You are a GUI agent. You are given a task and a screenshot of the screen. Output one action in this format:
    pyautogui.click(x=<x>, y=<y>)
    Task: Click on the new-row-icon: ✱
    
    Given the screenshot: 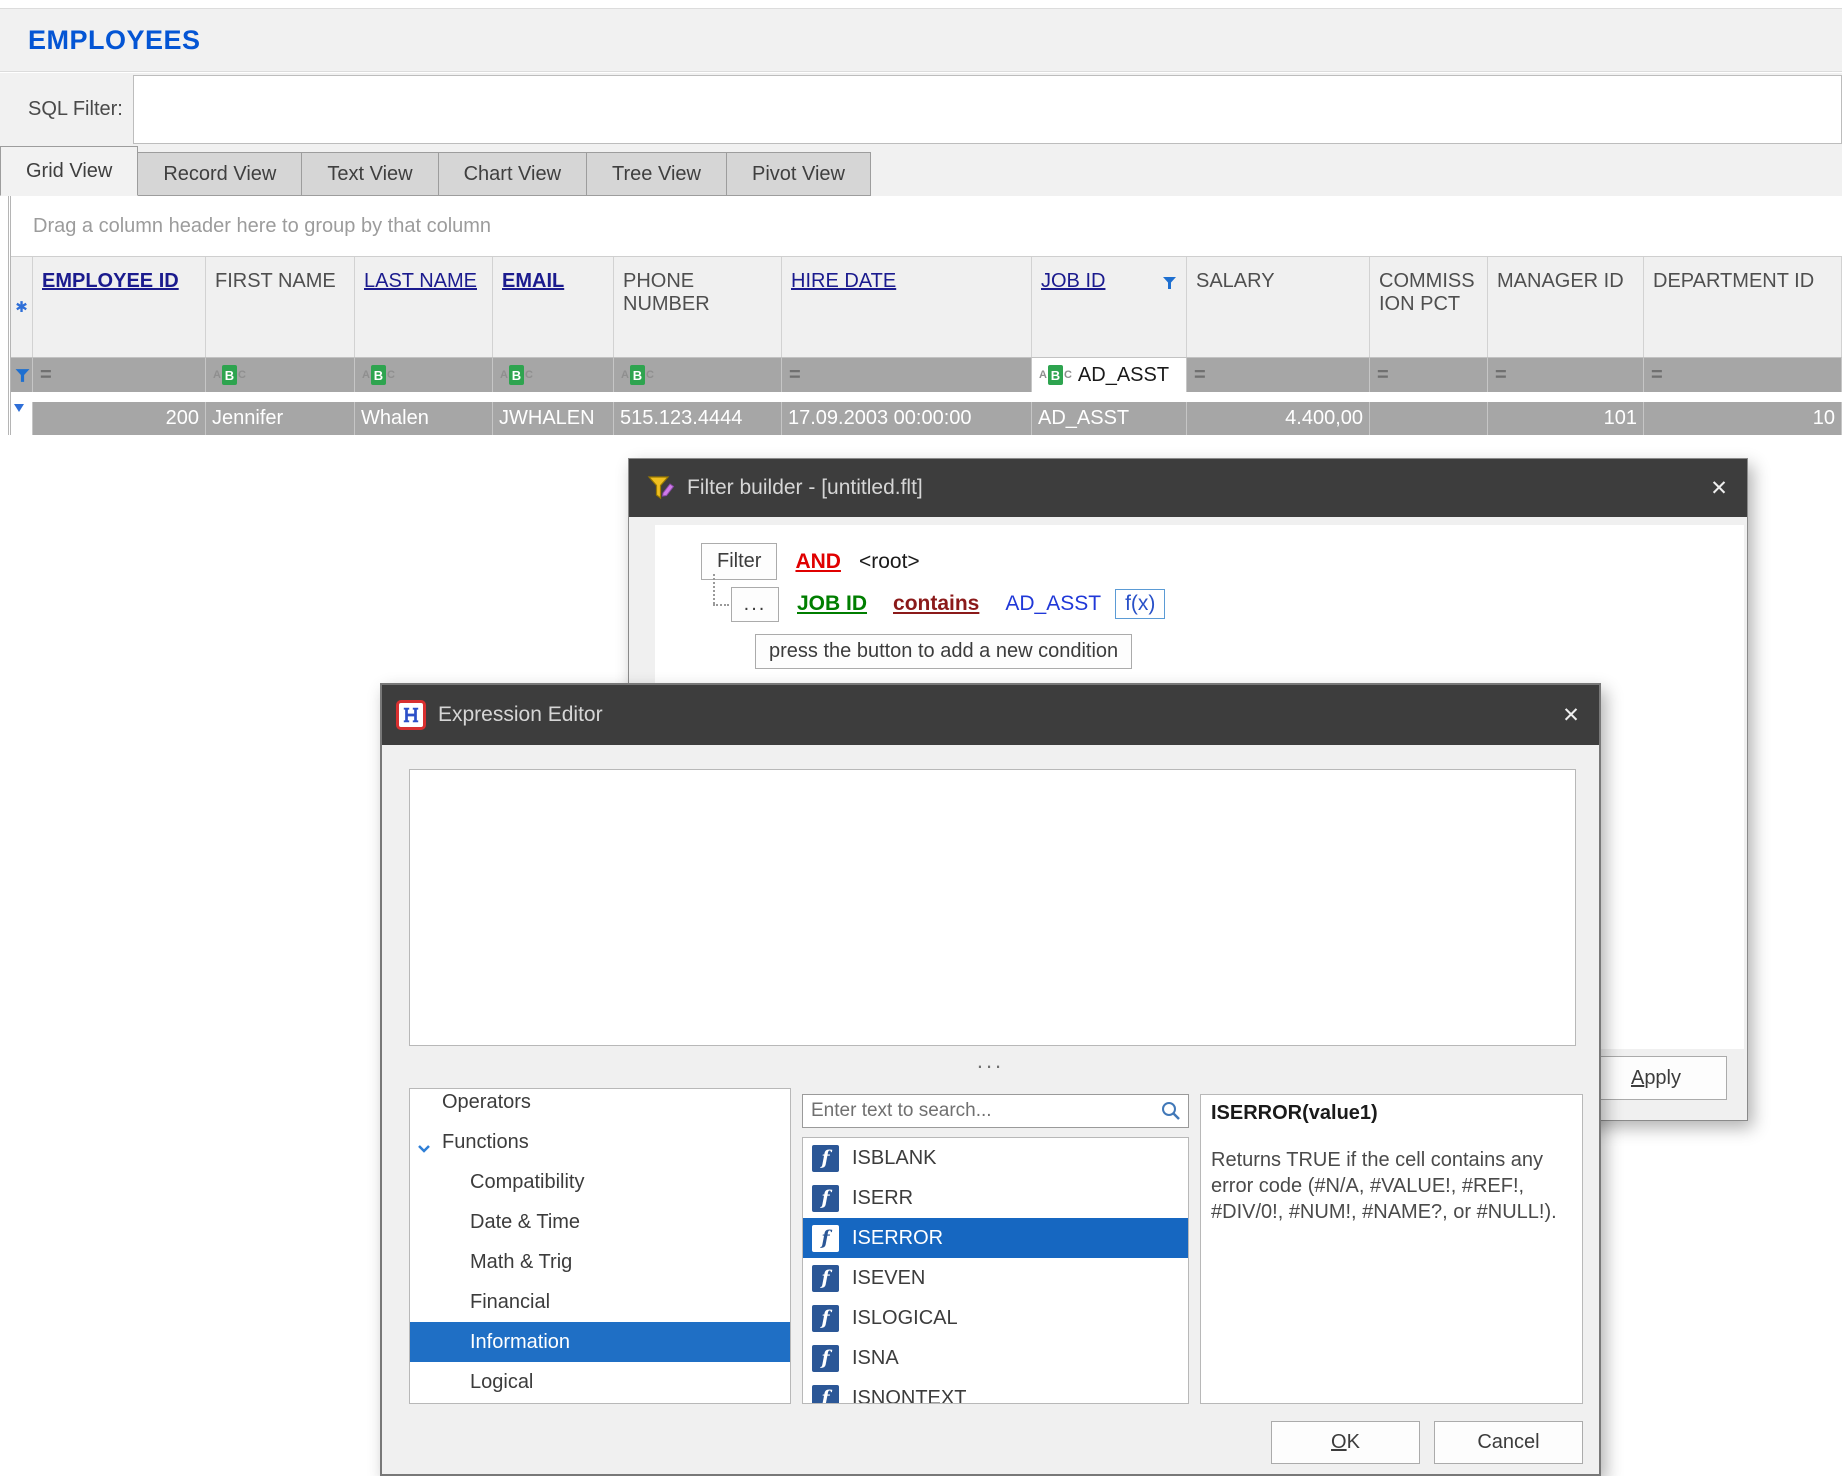 What is the action you would take?
    pyautogui.click(x=21, y=307)
    